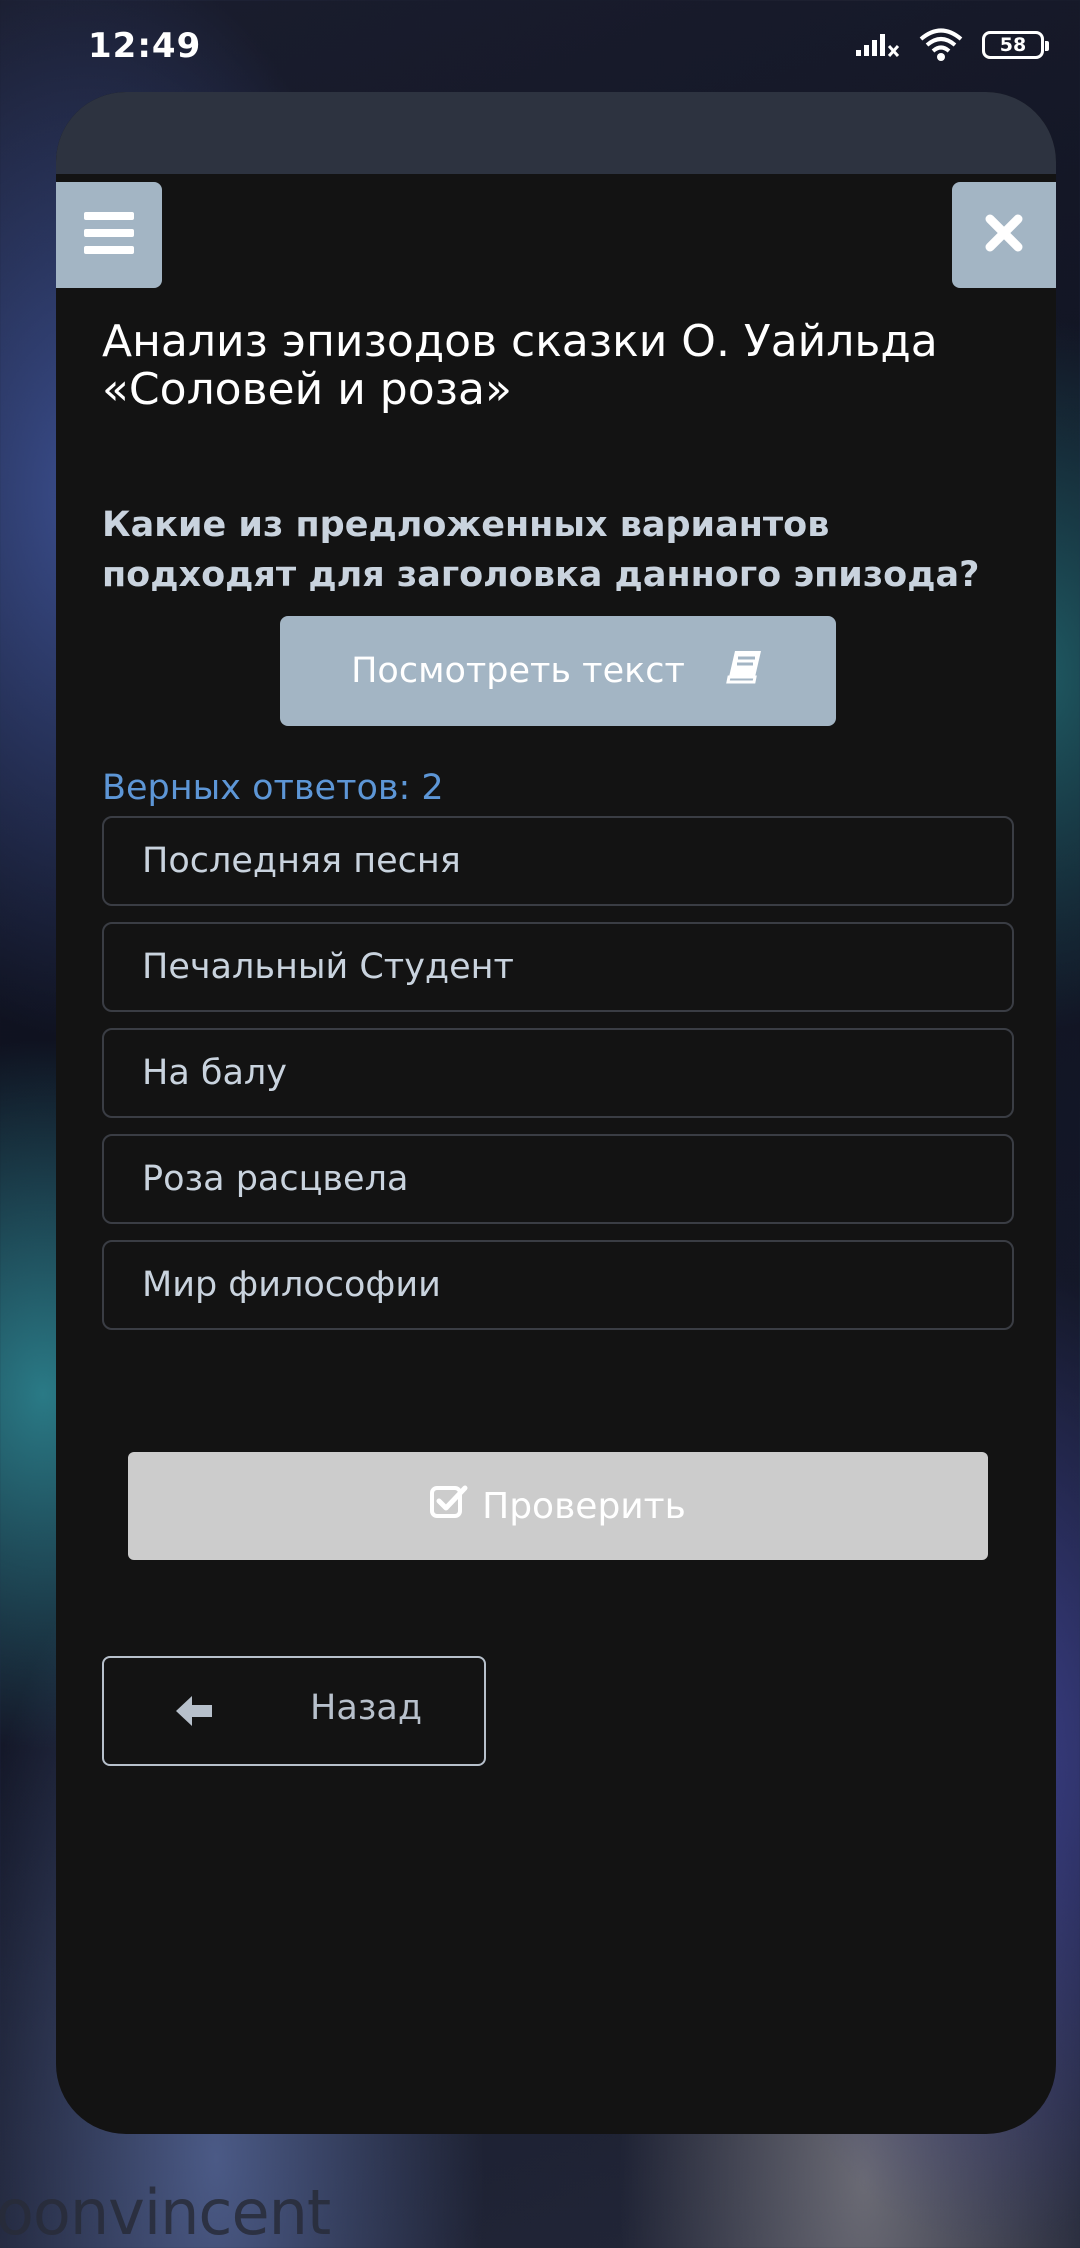 This screenshot has width=1080, height=2248. What do you see at coordinates (291, 1285) in the screenshot?
I see `answer-option-label: Мир философии` at bounding box center [291, 1285].